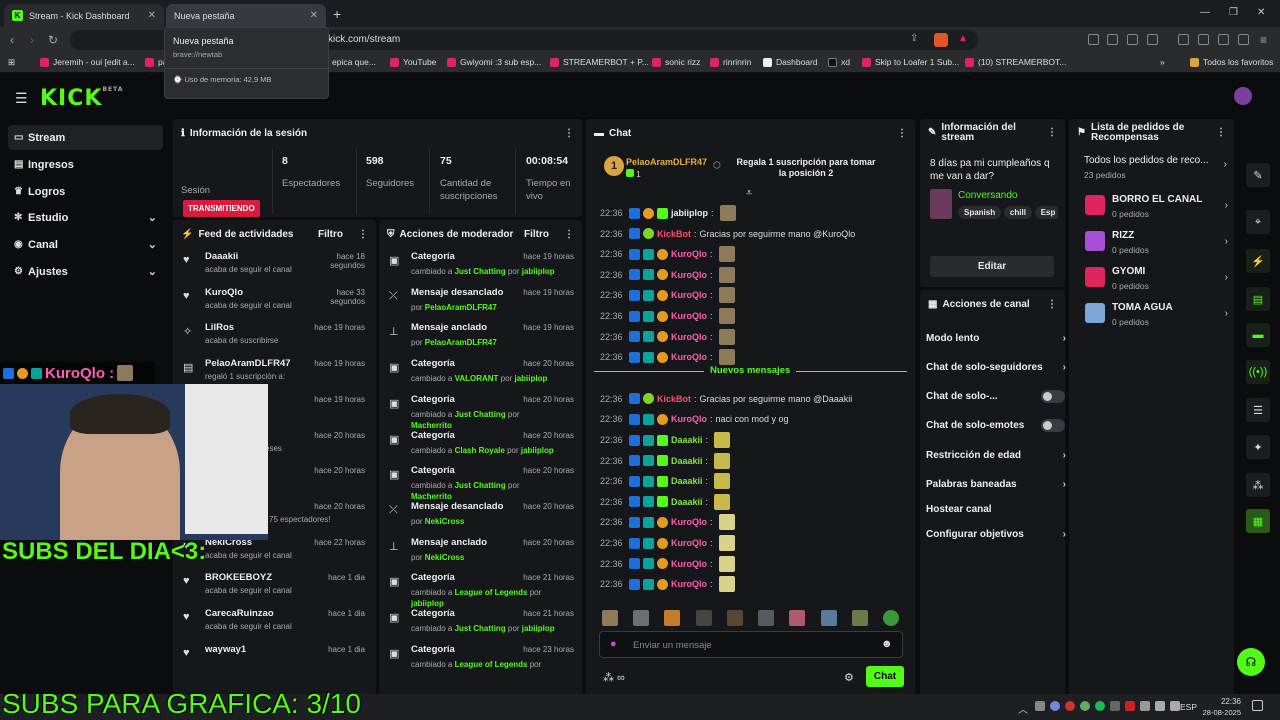 Image resolution: width=1280 pixels, height=720 pixels. What do you see at coordinates (1261, 12) in the screenshot?
I see `window-close-icon: ✕` at bounding box center [1261, 12].